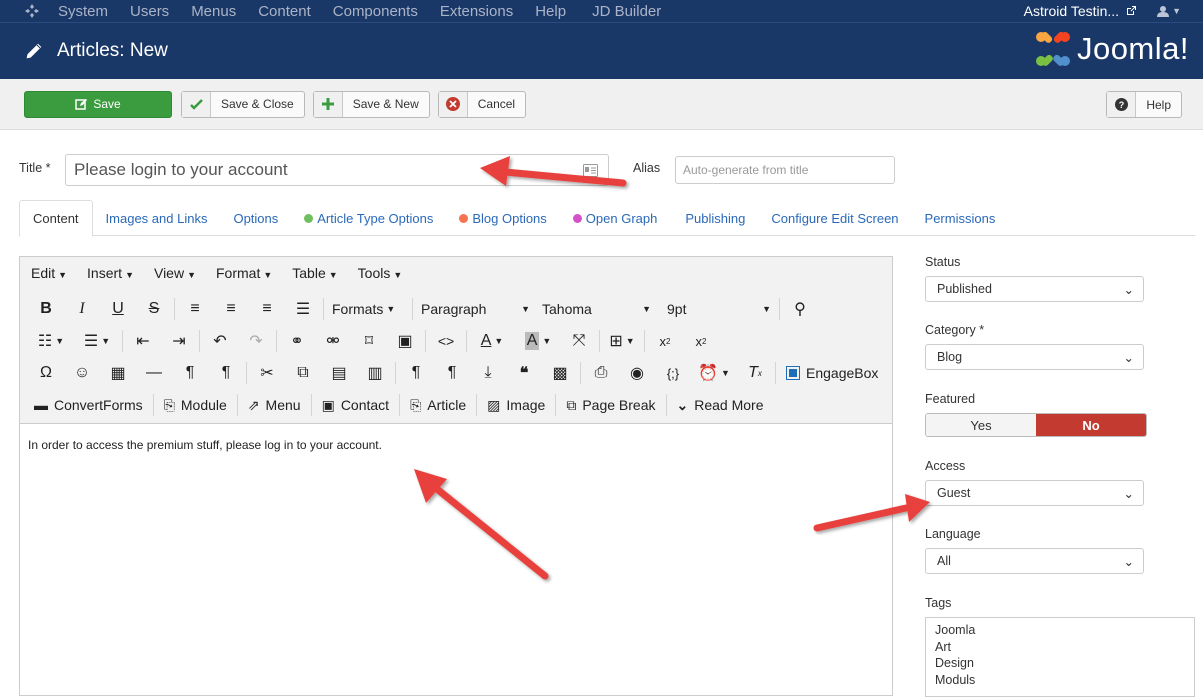  Describe the element at coordinates (714, 218) in the screenshot. I see `tab-publishing: Publishing` at that location.